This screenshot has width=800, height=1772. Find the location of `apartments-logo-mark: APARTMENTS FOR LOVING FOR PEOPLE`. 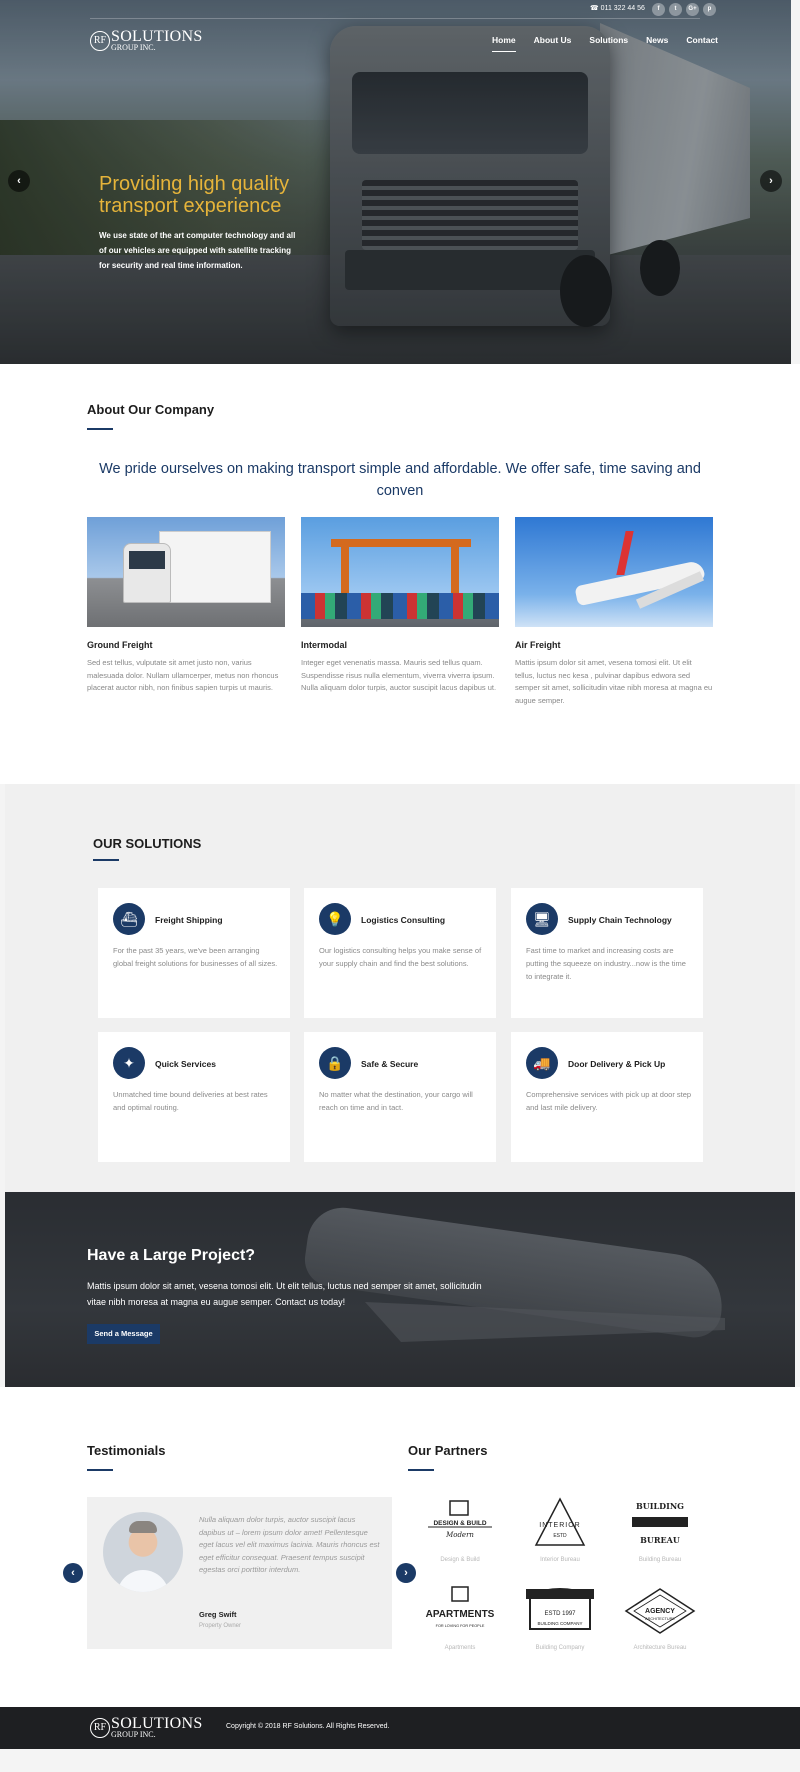

apartments-logo-mark: APARTMENTS FOR LOVING FOR PEOPLE is located at coordinates (460, 1607).